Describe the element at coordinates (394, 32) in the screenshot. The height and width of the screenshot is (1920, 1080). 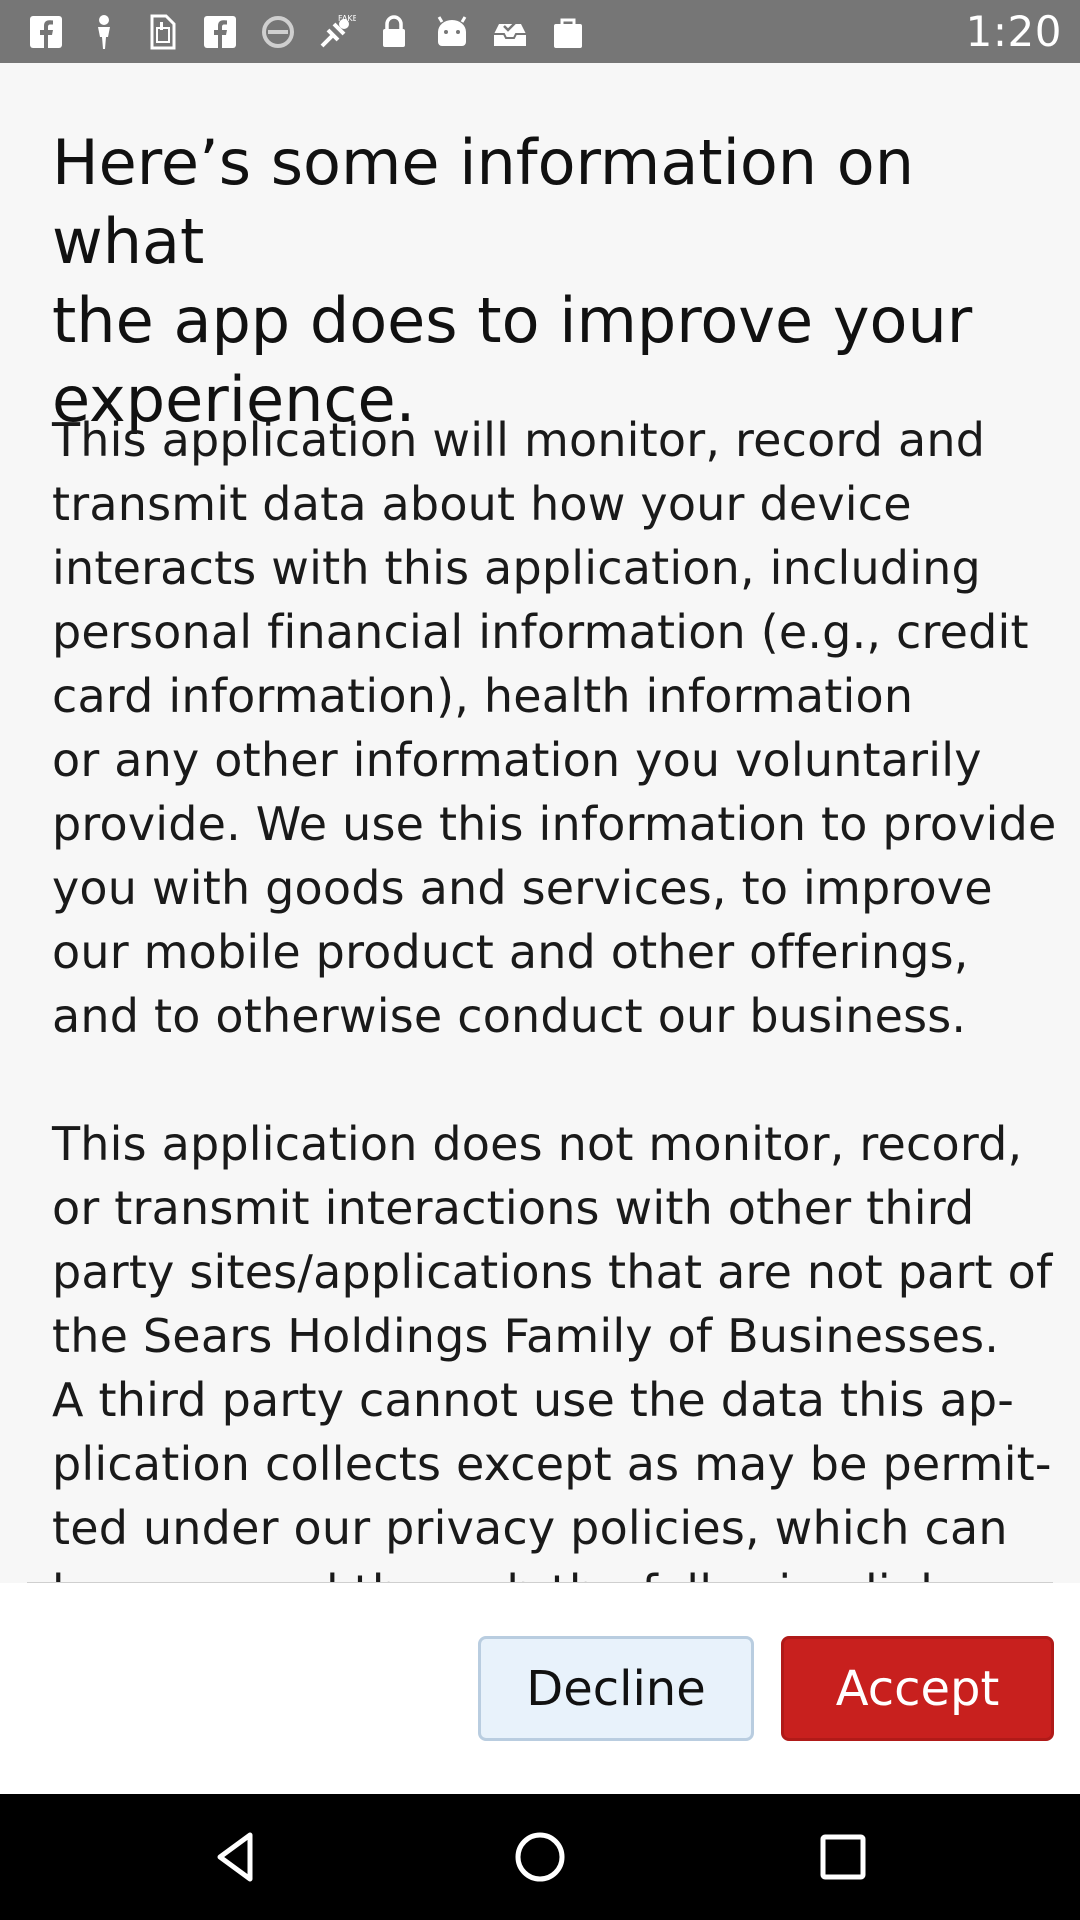
I see `lock-icon` at that location.